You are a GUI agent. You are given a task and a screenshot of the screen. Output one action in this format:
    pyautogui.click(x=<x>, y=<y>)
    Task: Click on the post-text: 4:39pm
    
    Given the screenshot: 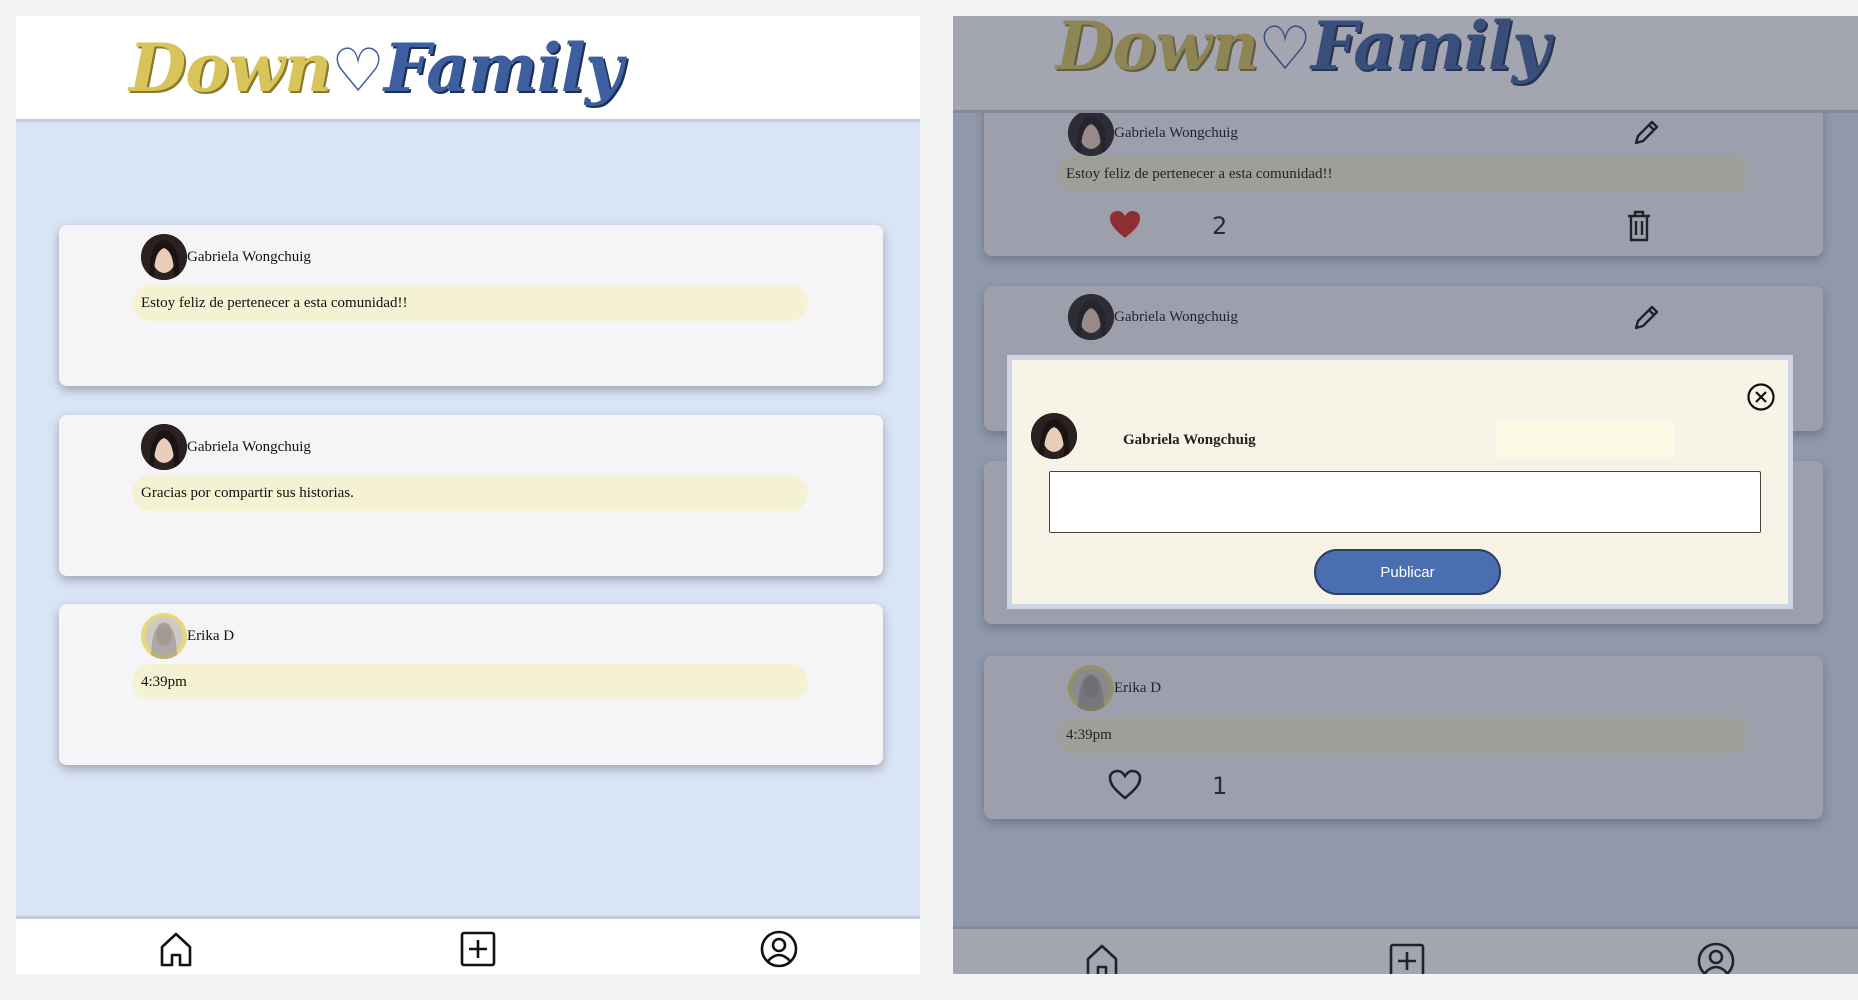 What is the action you would take?
    pyautogui.click(x=470, y=682)
    